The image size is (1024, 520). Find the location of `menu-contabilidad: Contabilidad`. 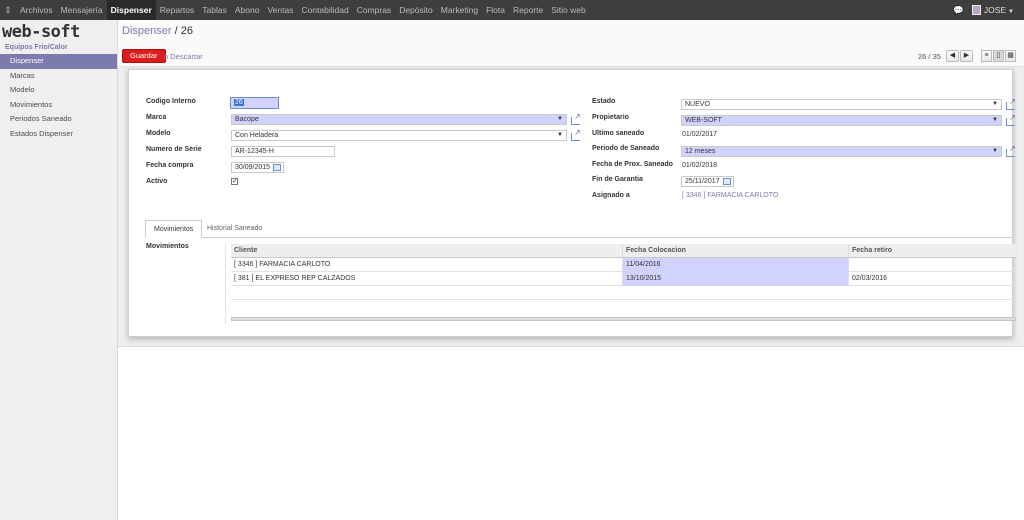

menu-contabilidad: Contabilidad is located at coordinates (324, 10).